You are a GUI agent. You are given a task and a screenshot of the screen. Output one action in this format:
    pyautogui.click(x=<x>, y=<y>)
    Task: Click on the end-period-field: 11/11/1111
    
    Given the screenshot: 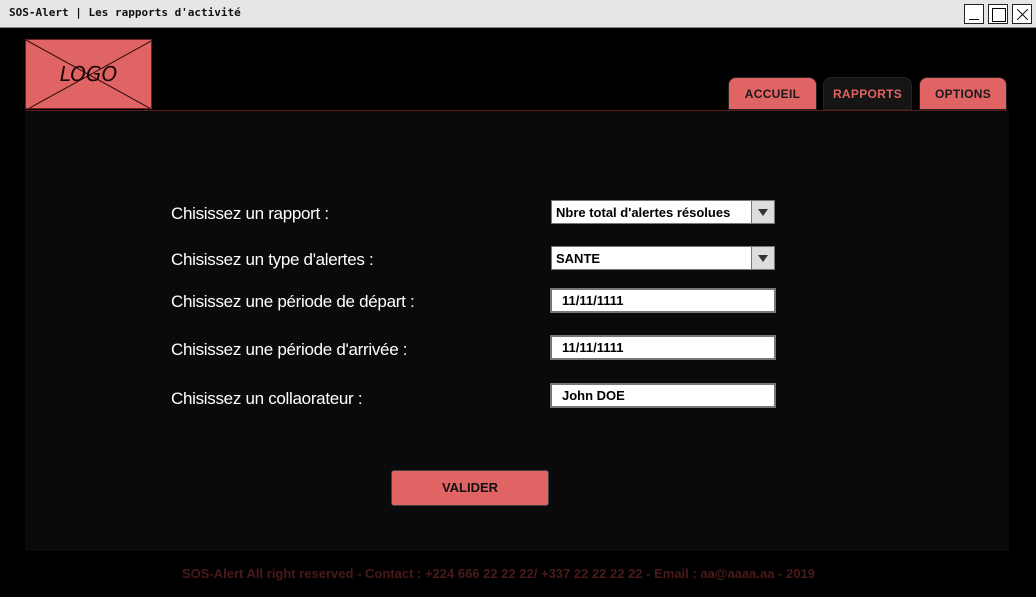 What is the action you would take?
    pyautogui.click(x=663, y=347)
    